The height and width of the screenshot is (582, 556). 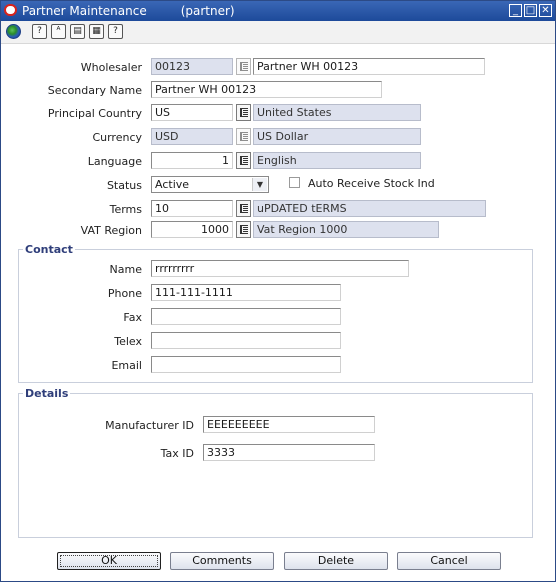 What do you see at coordinates (246, 340) in the screenshot?
I see `telex-field` at bounding box center [246, 340].